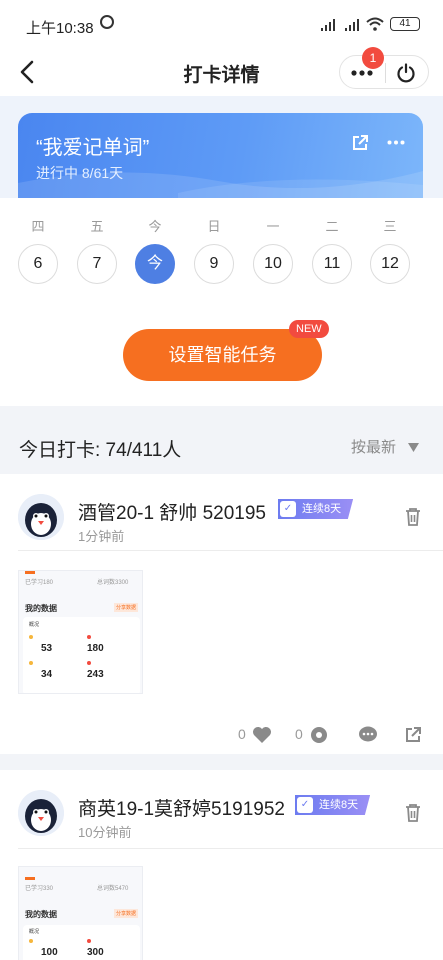 The height and width of the screenshot is (960, 443). What do you see at coordinates (390, 264) in the screenshot?
I see `calendar-day: 12` at bounding box center [390, 264].